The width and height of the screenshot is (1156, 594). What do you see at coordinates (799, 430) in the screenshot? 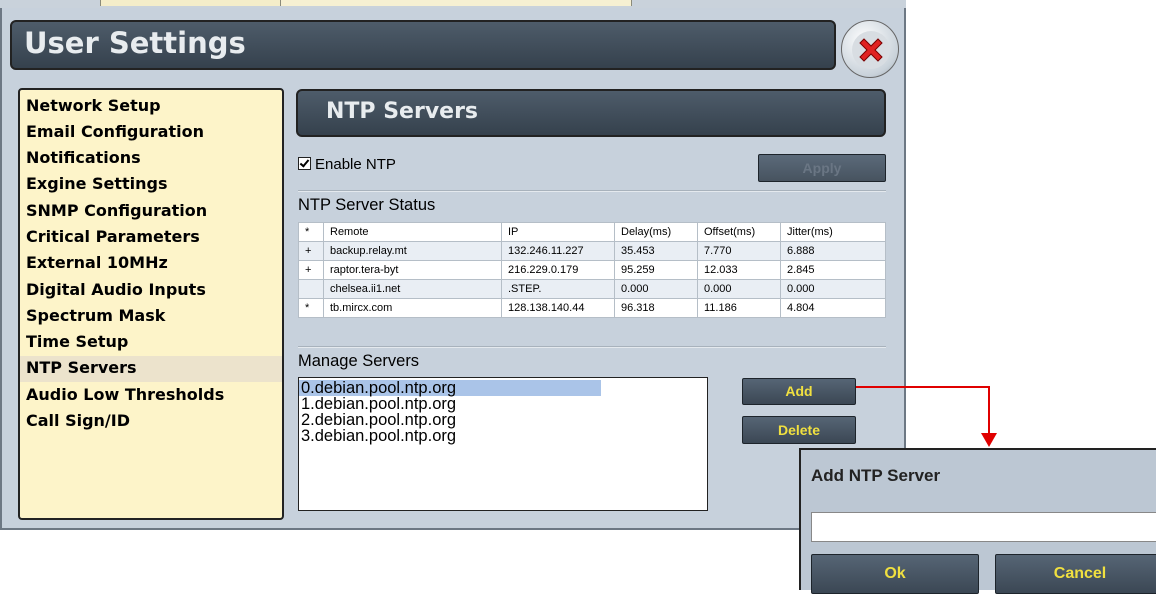
I see `delete-server-button: Delete` at bounding box center [799, 430].